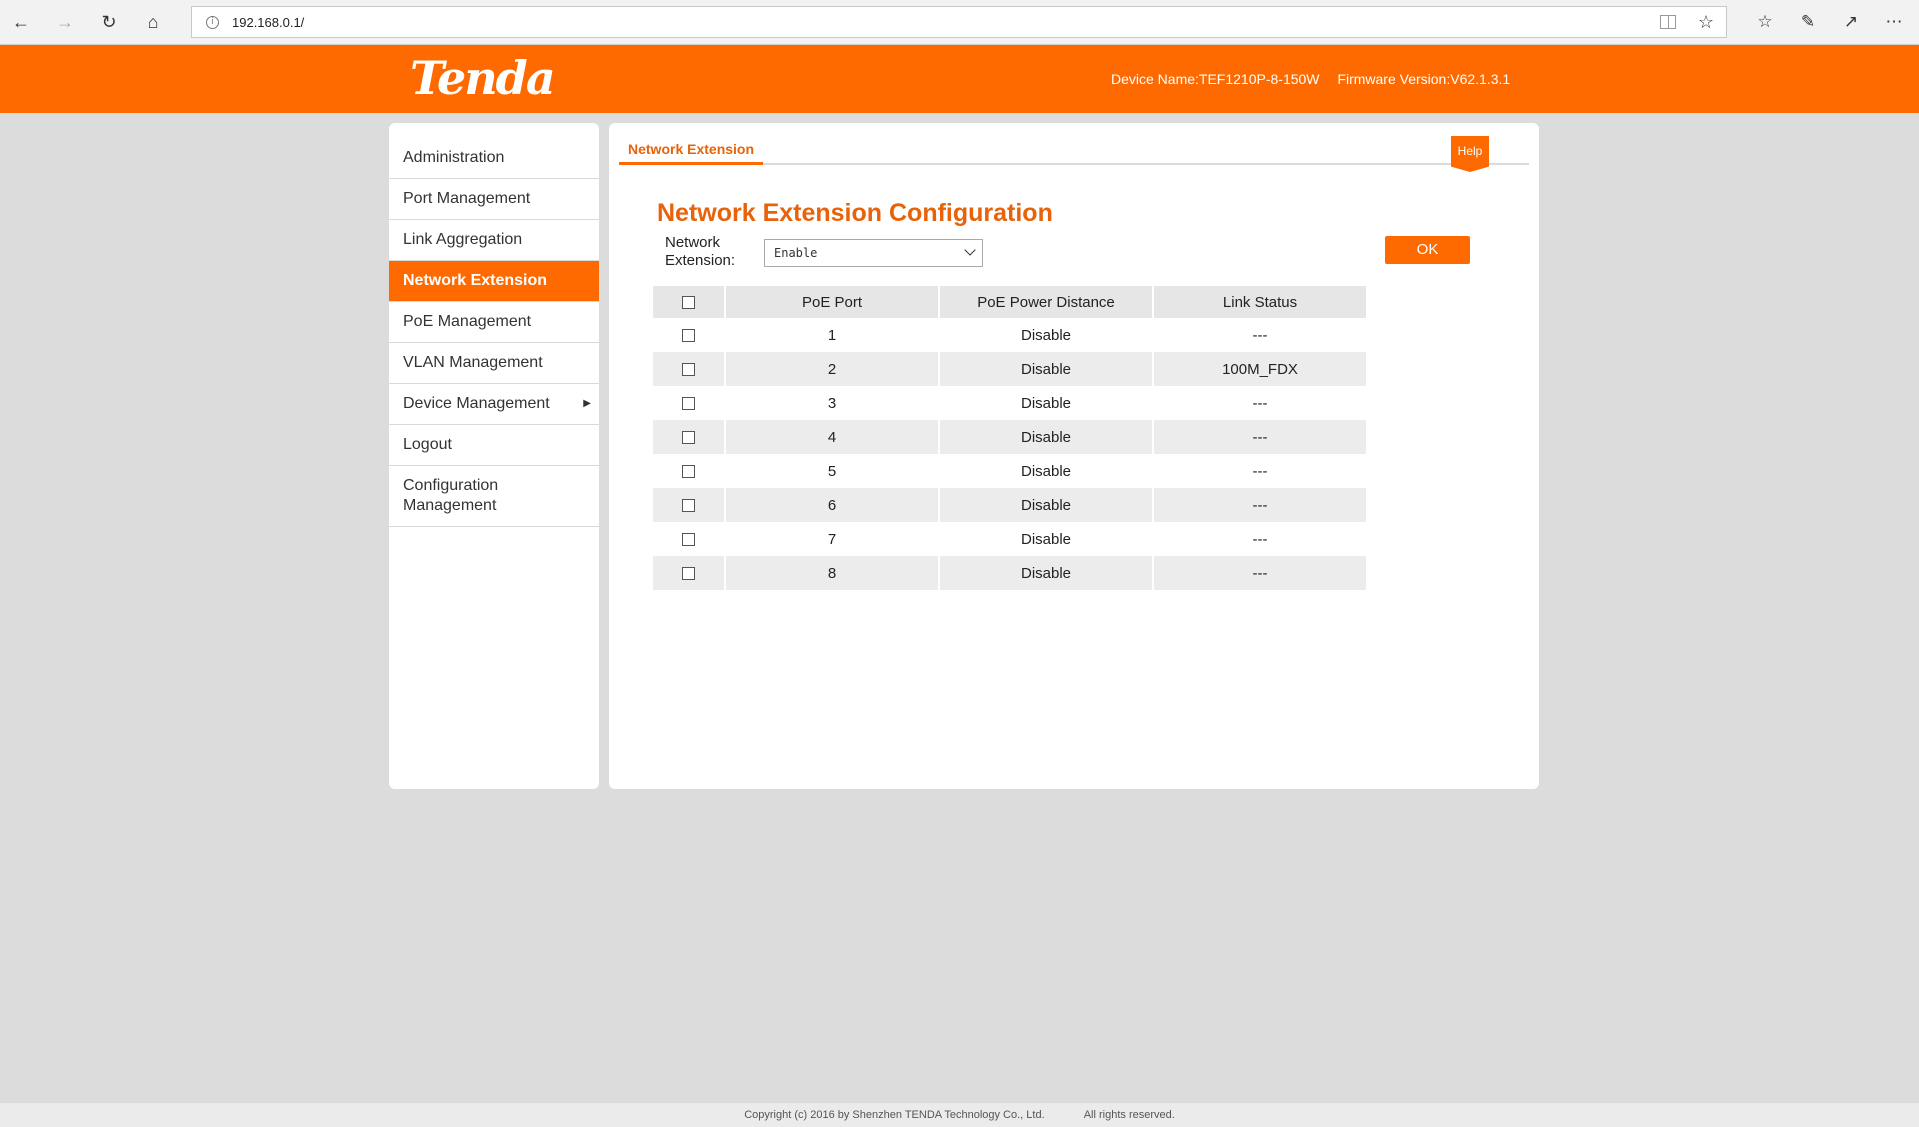 The width and height of the screenshot is (1919, 1127). What do you see at coordinates (832, 471) in the screenshot?
I see `port-cell: 5` at bounding box center [832, 471].